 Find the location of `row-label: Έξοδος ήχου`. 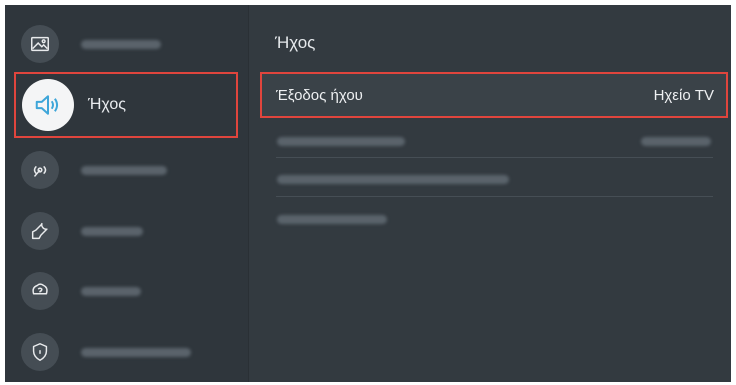

row-label: Έξοδος ήχου is located at coordinates (319, 95).